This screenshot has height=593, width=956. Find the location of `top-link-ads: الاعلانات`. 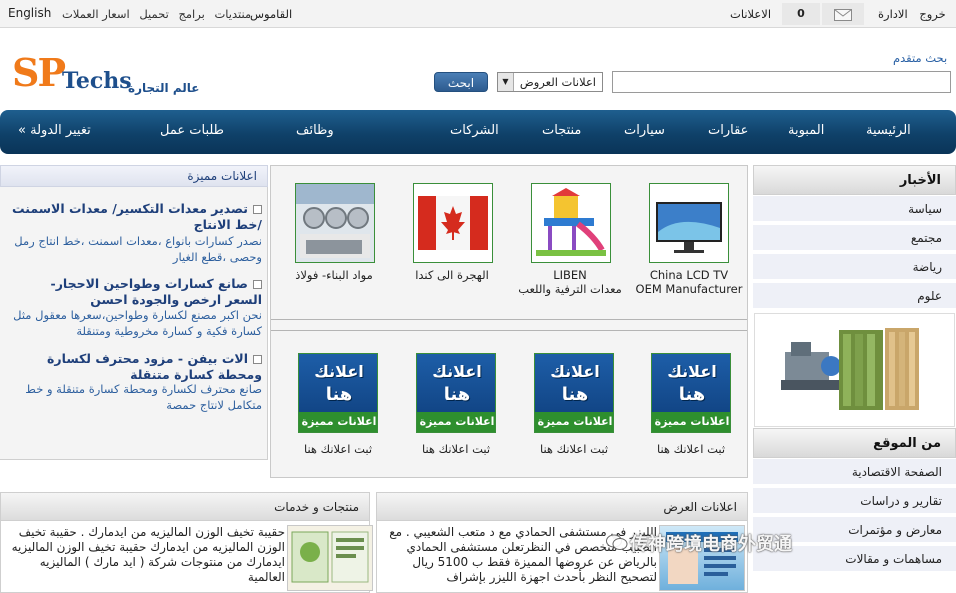

top-link-ads: الاعلانات is located at coordinates (750, 14).